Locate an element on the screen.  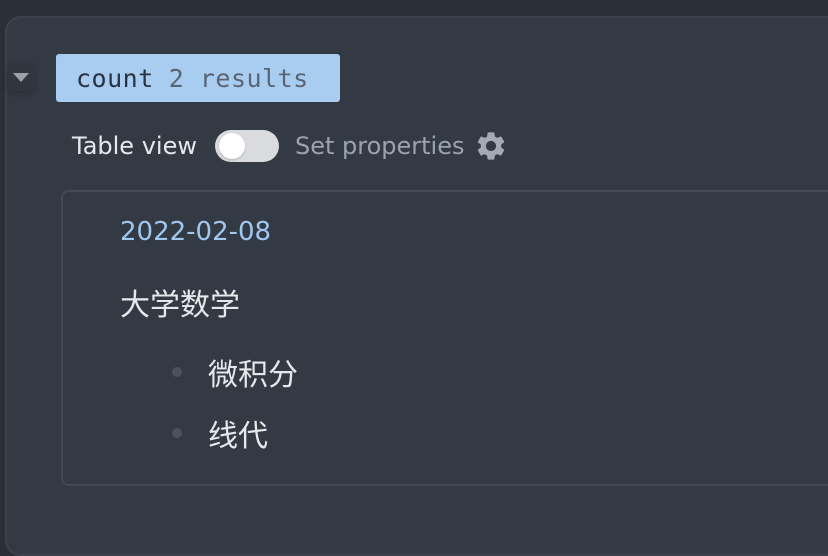
table-view-toggle is located at coordinates (246, 146).